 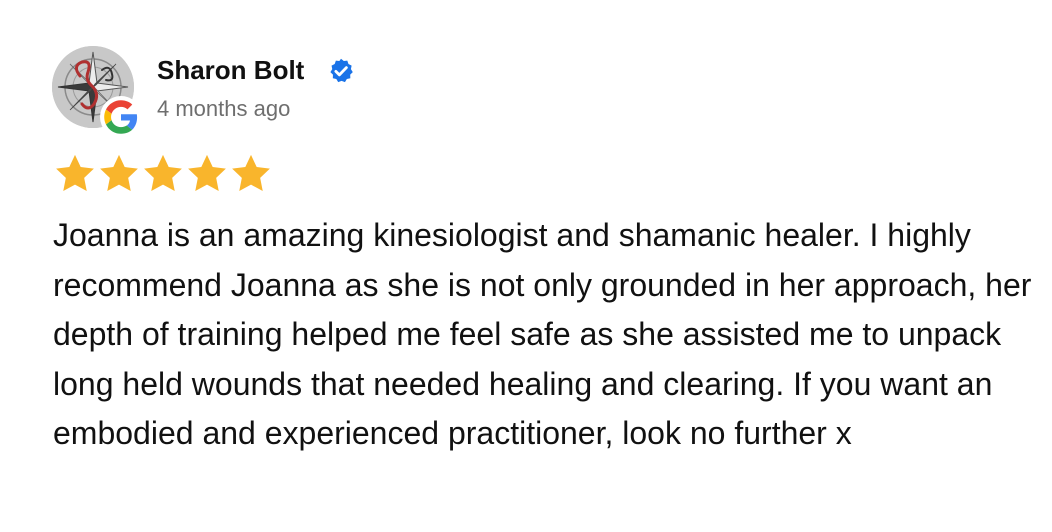 I want to click on reviewer-avatar-group, so click(x=98, y=92).